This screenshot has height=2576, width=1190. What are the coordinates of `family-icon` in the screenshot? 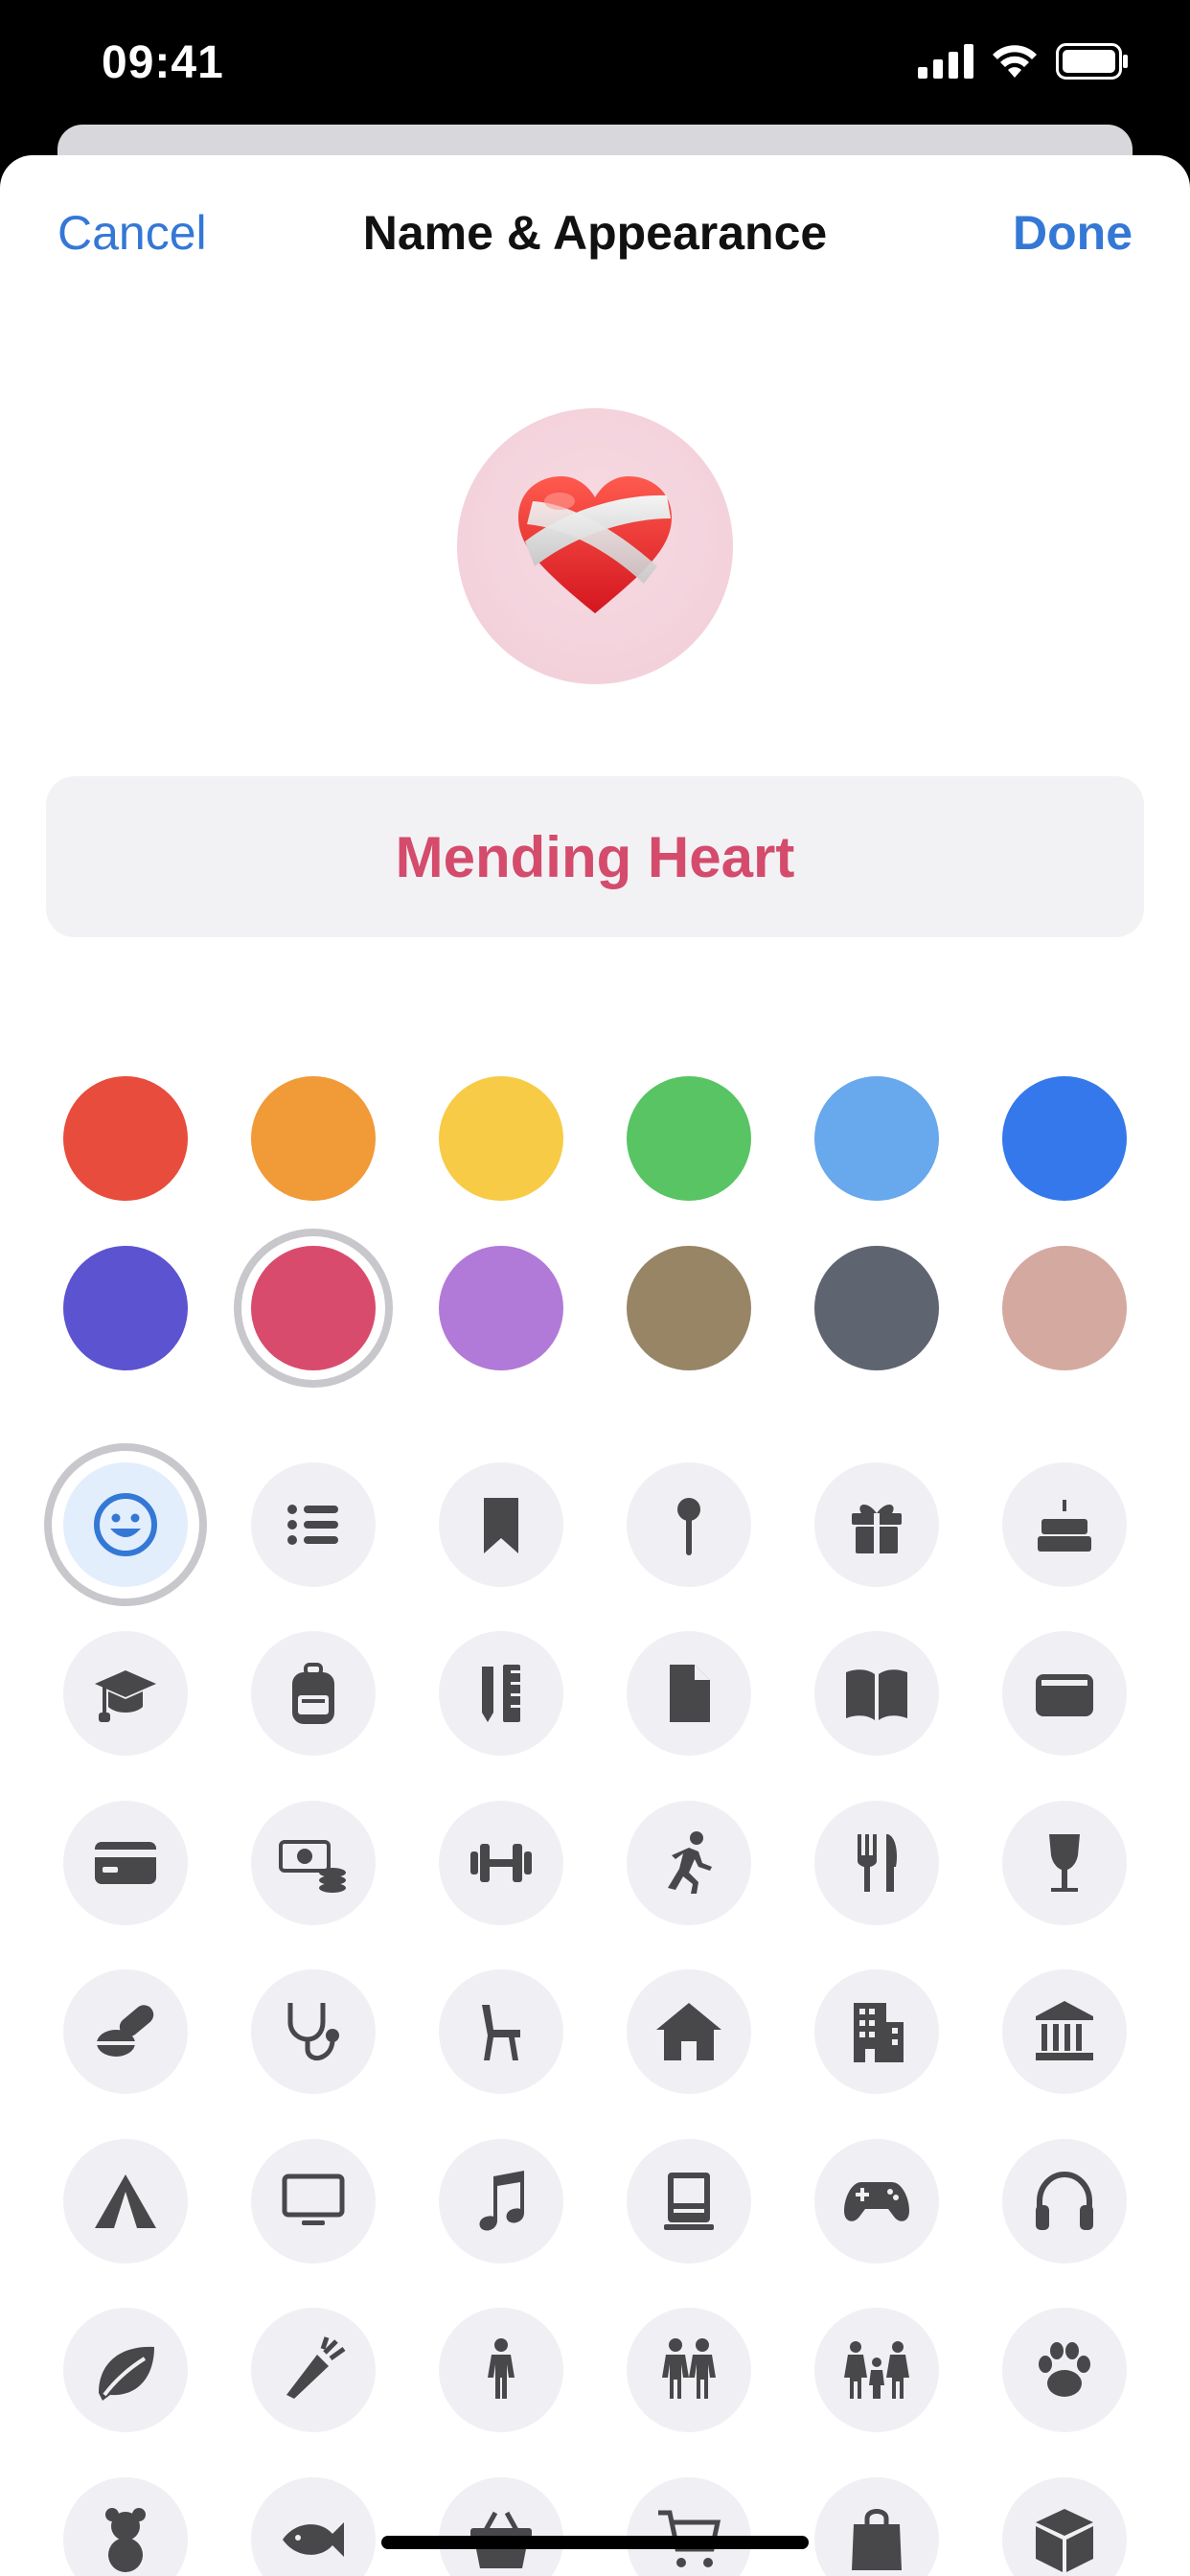 It's located at (876, 2370).